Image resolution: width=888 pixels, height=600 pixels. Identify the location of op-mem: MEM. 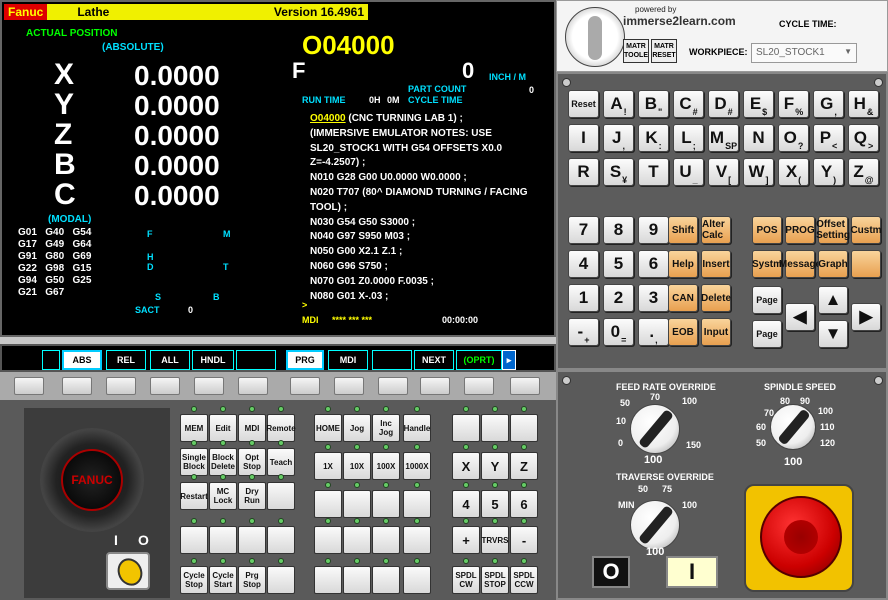
(194, 428).